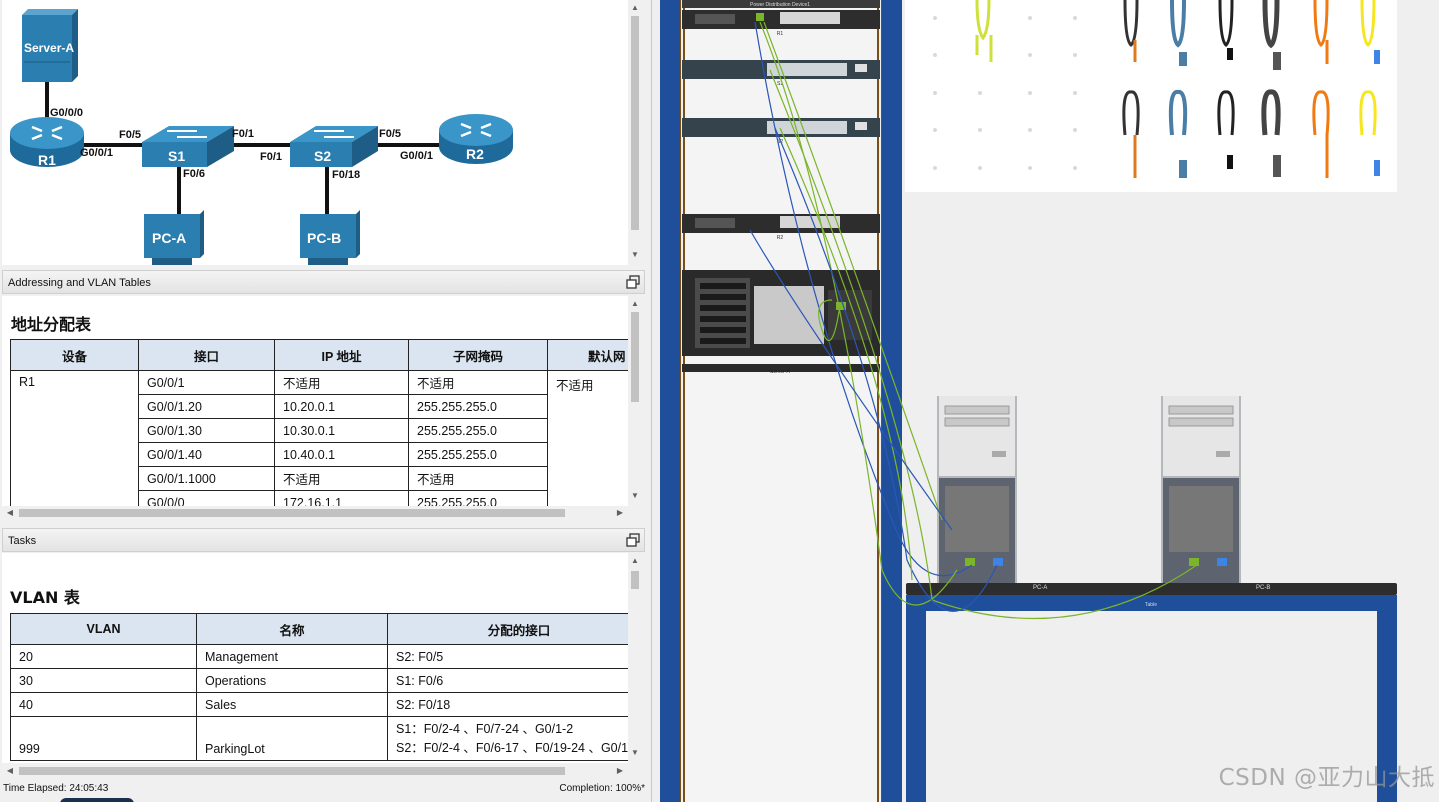 This screenshot has height=802, width=1439. I want to click on port-label: G0/0/0, so click(67, 113).